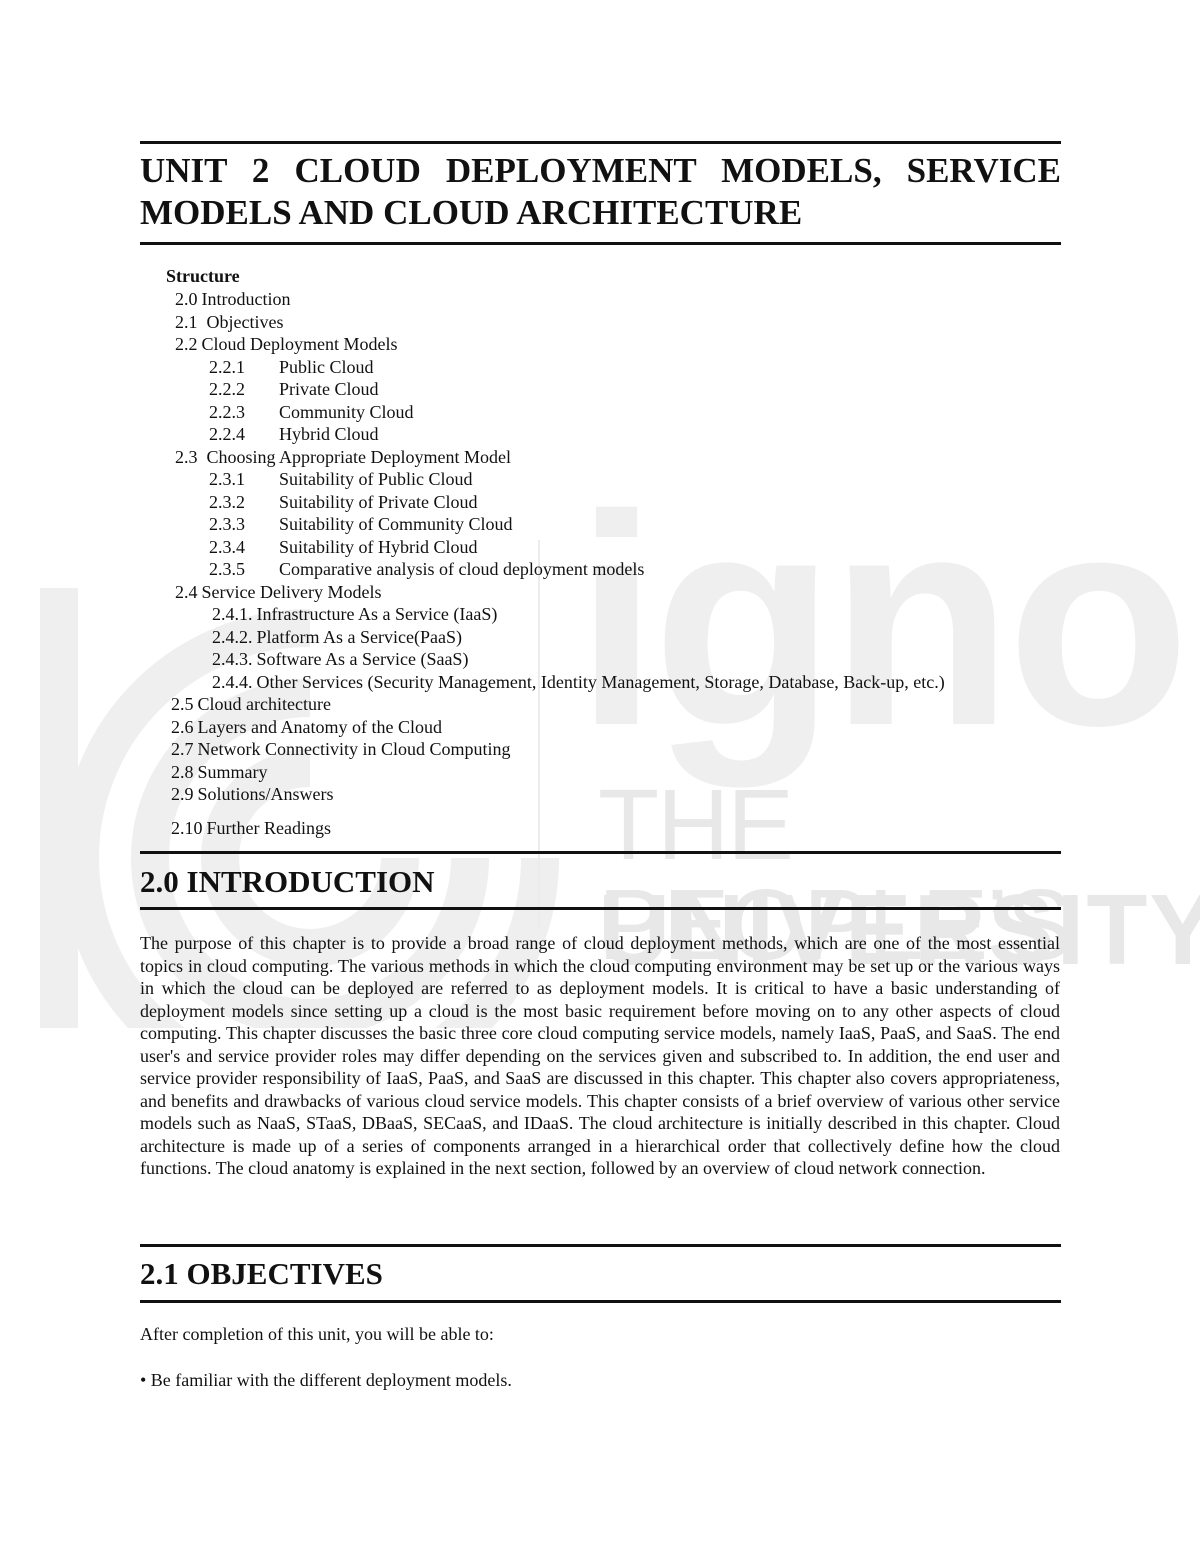  I want to click on toc-item-number: 2.7, so click(182, 749).